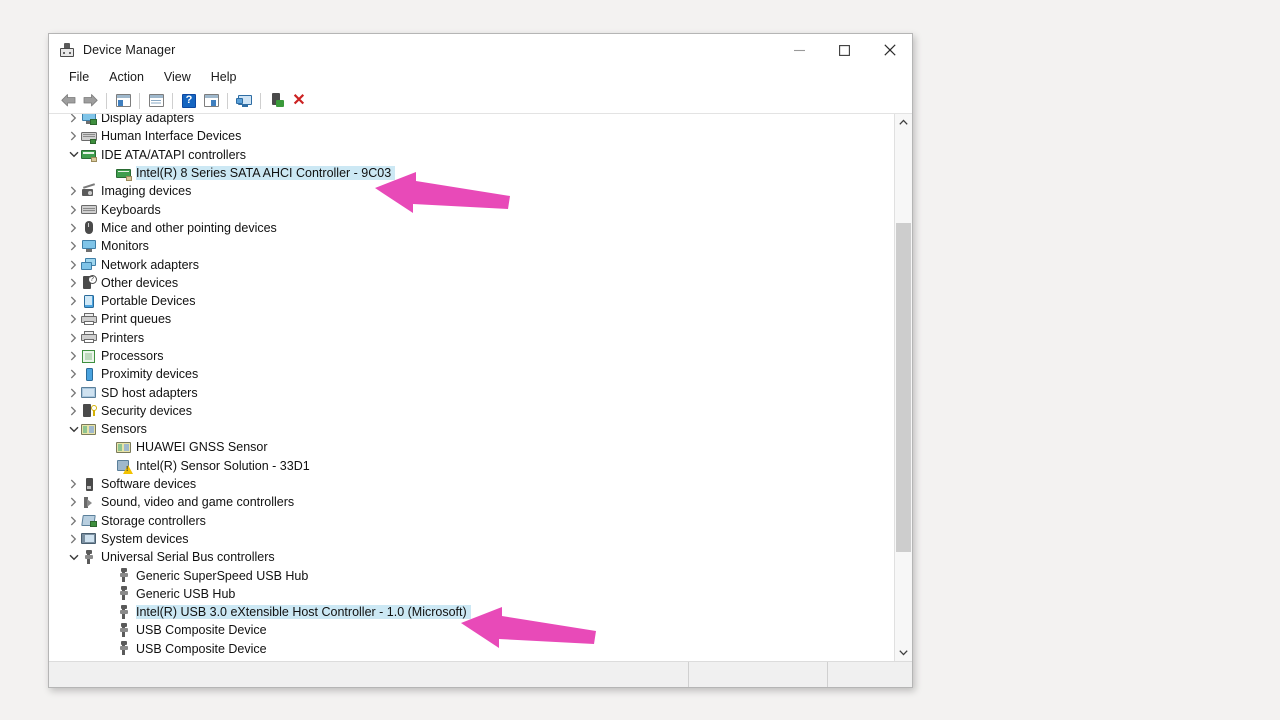 This screenshot has width=1280, height=720. Describe the element at coordinates (140, 282) in the screenshot. I see `tree-row-label: Other devices` at that location.